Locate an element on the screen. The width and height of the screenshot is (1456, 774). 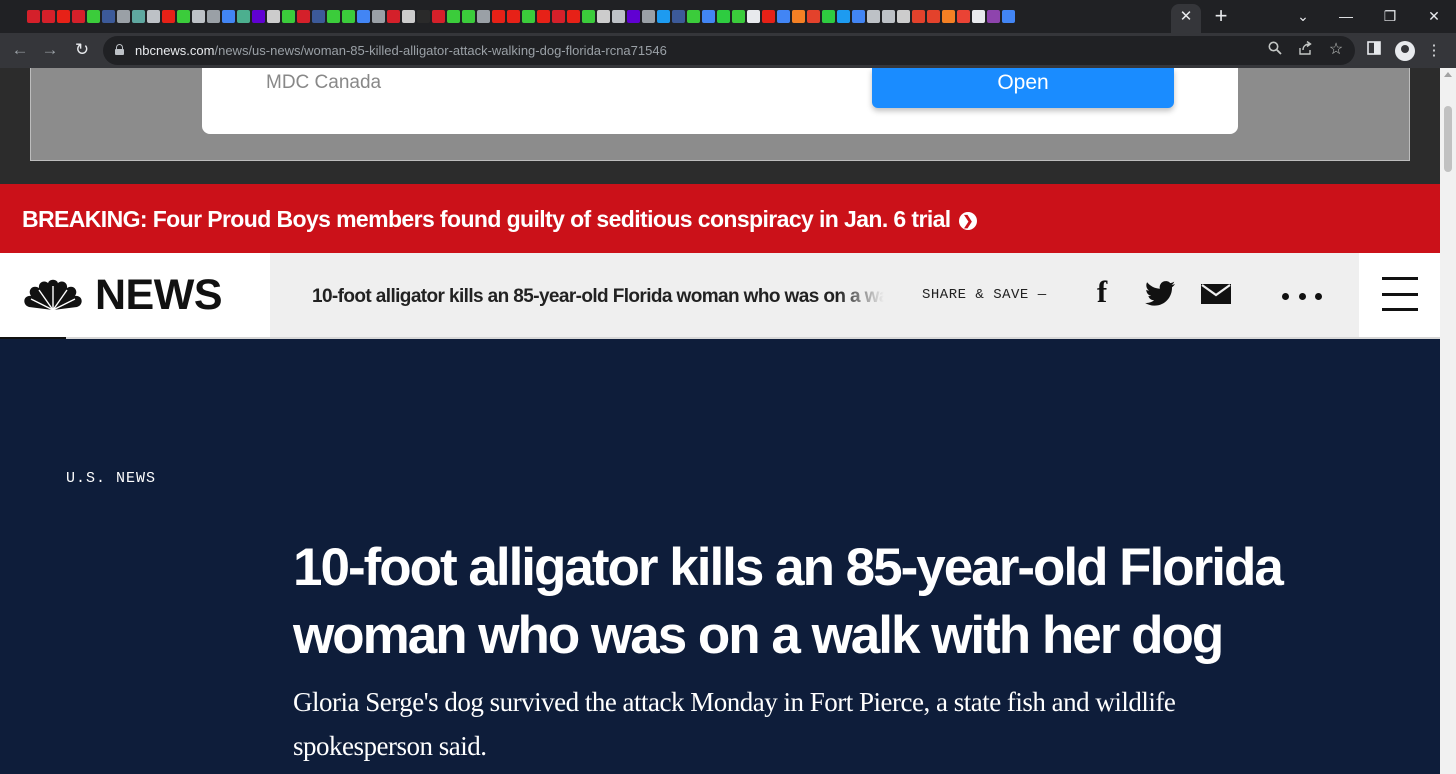
tab-search-button: ⌄ is located at coordinates (1303, 16).